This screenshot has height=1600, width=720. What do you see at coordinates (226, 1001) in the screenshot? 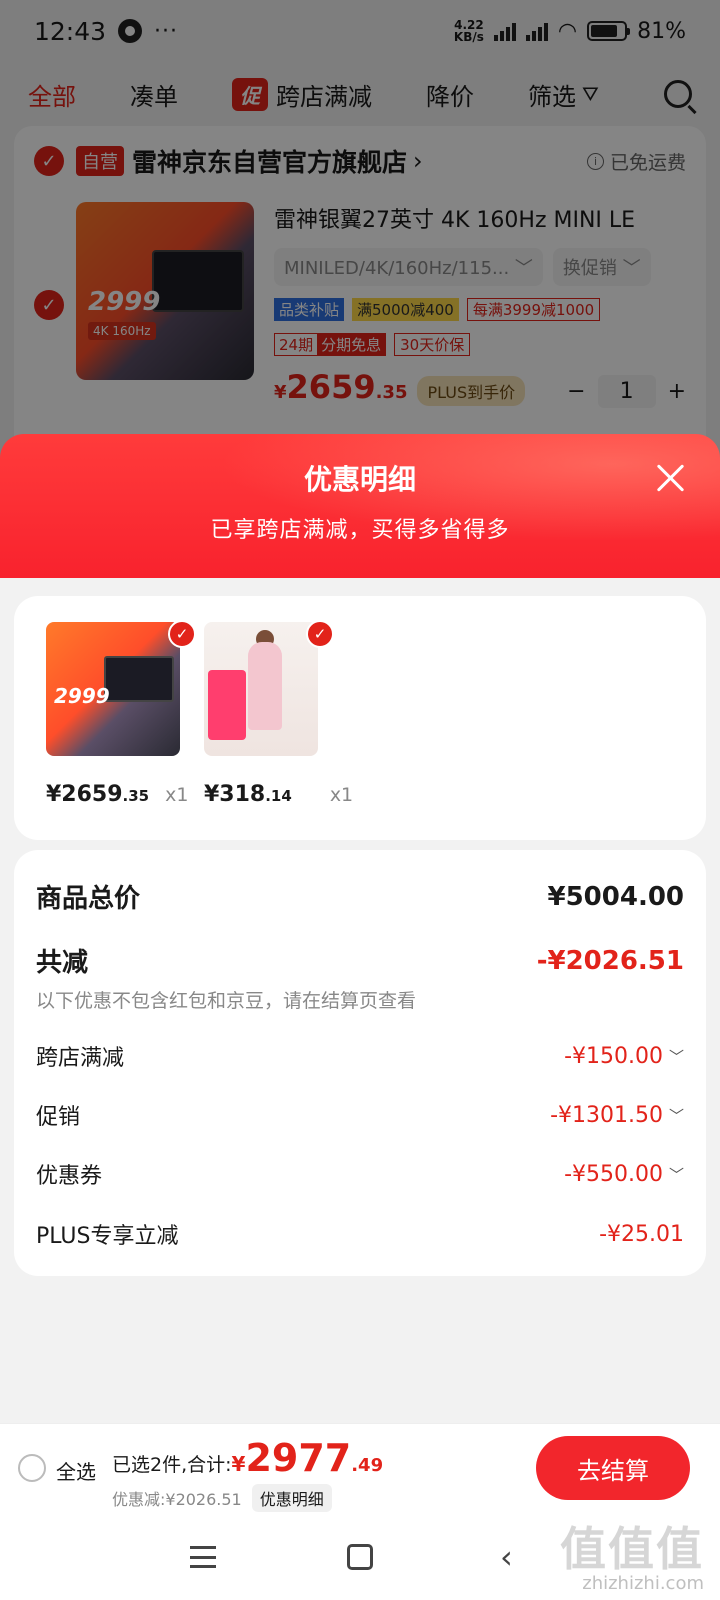
I see `reduce-note: 以下优惠不包含红包和京豆，请在结算页查看` at bounding box center [226, 1001].